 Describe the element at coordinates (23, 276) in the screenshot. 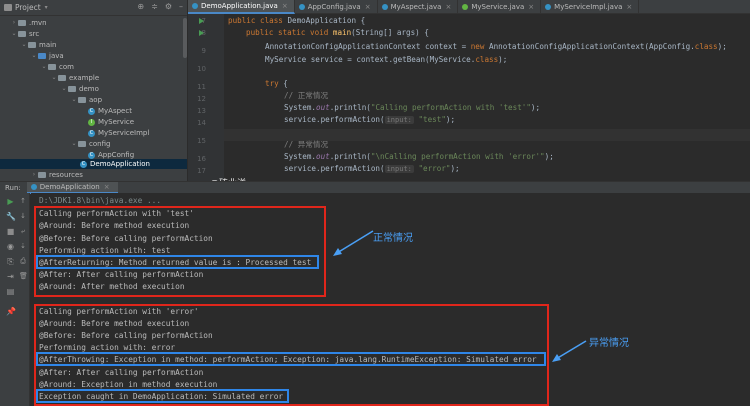

I see `trash-icon: 🗑` at that location.